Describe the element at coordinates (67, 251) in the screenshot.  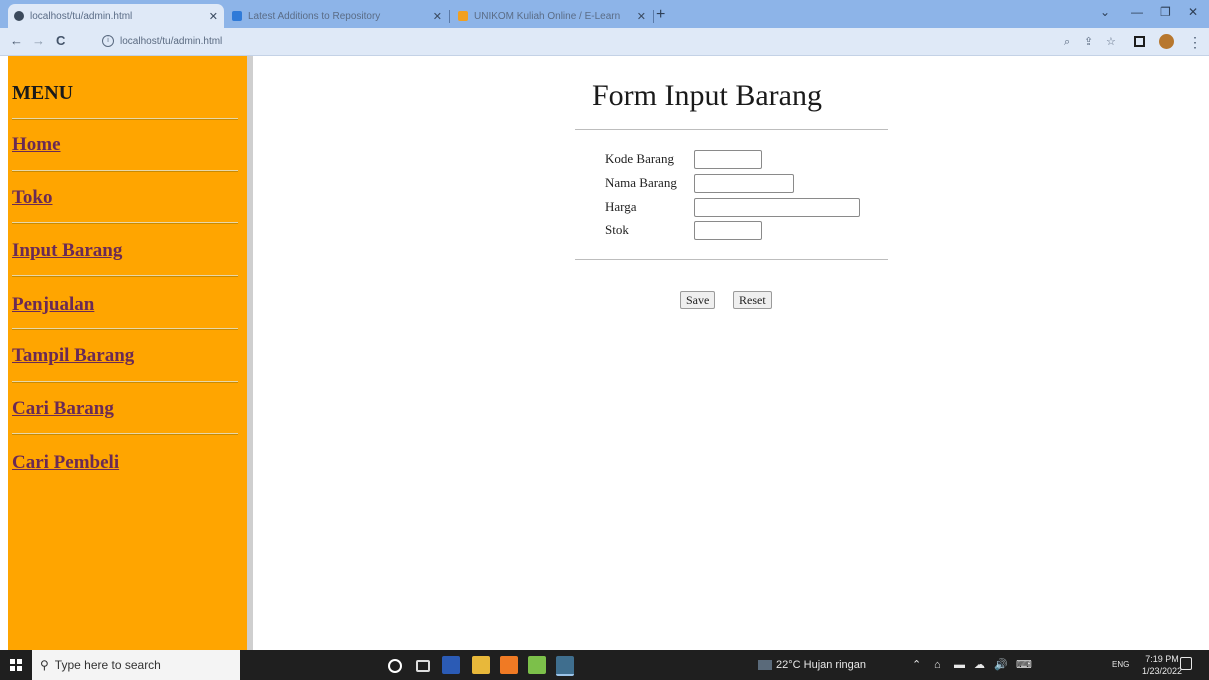
I see `sidebar-item-input-barang: Input Barang` at that location.